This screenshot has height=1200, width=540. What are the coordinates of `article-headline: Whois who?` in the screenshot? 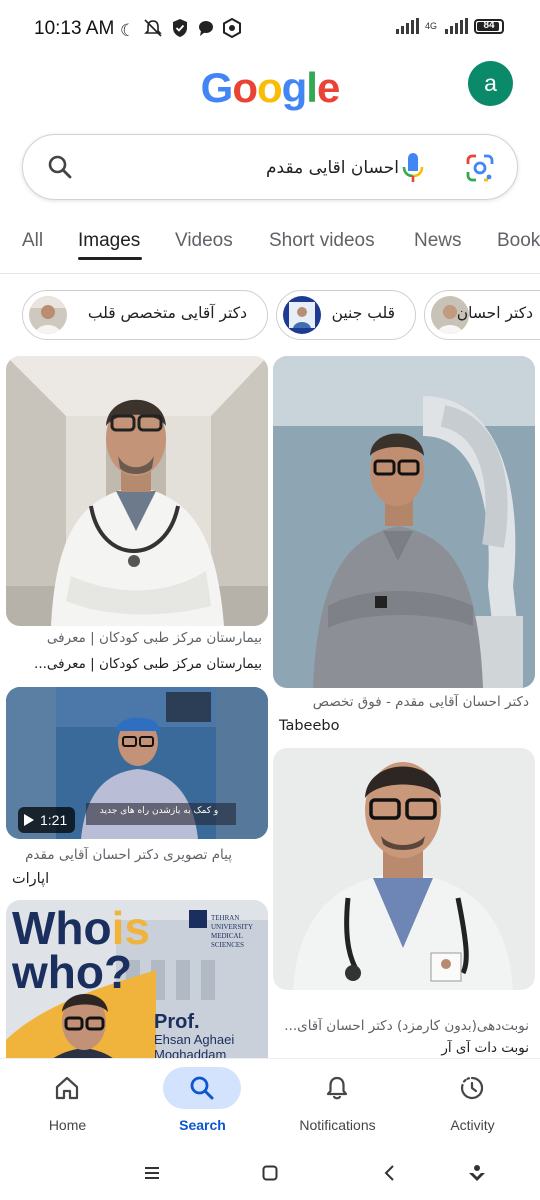 It's located at (81, 950).